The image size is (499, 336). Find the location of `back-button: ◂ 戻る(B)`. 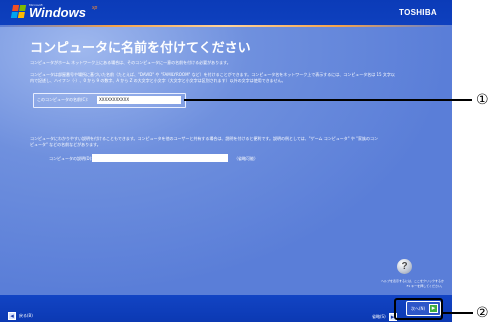

back-button: ◂ 戻る(B) is located at coordinates (27, 312).